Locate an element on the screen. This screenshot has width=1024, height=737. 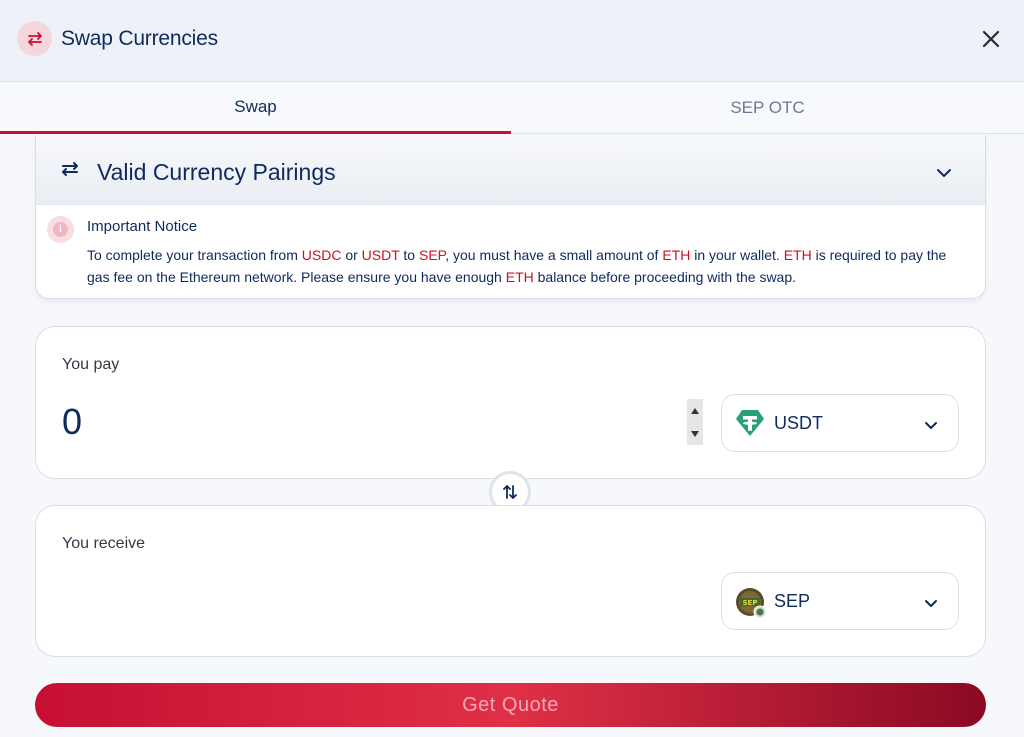
currency-highlight: USDC is located at coordinates (321, 255).